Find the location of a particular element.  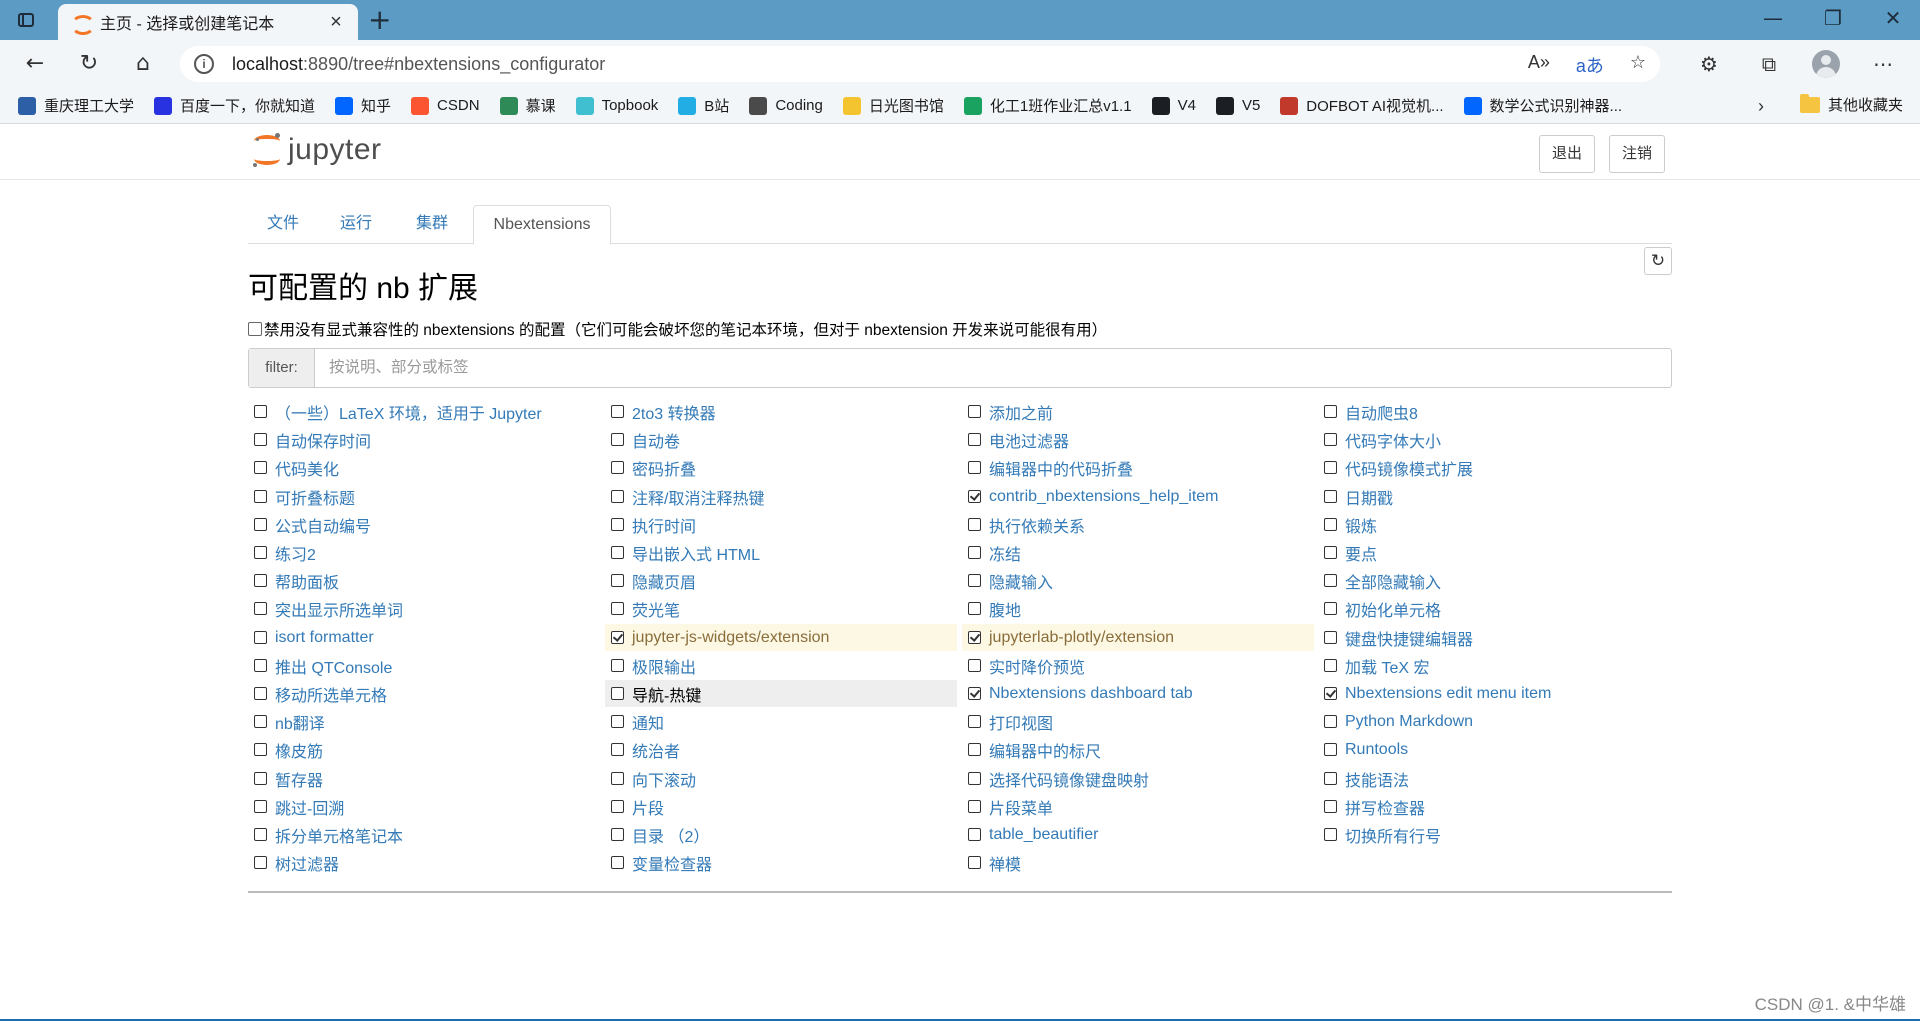

nbextension-item: 目录 （2） is located at coordinates (781, 834).